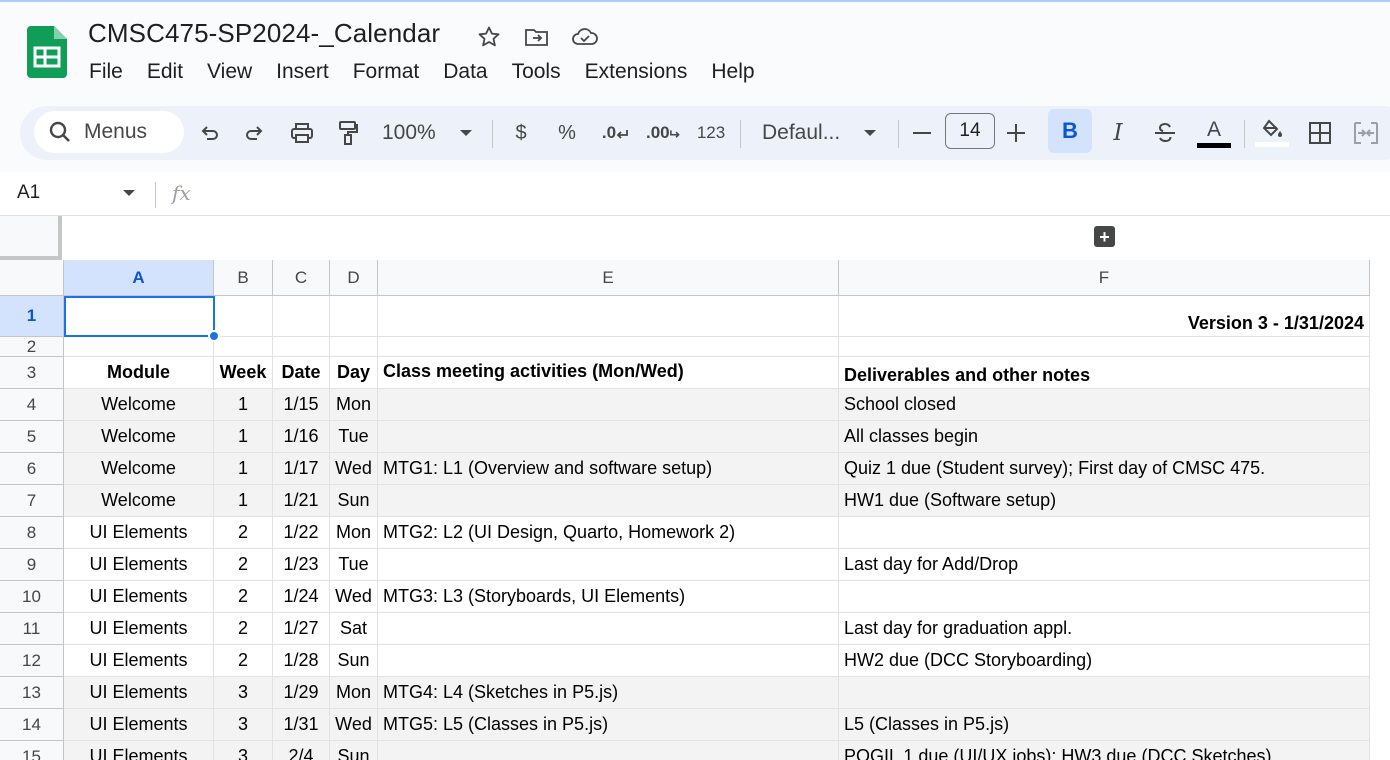 The height and width of the screenshot is (760, 1390). I want to click on decrease-decimal-button: .0, so click(615, 133).